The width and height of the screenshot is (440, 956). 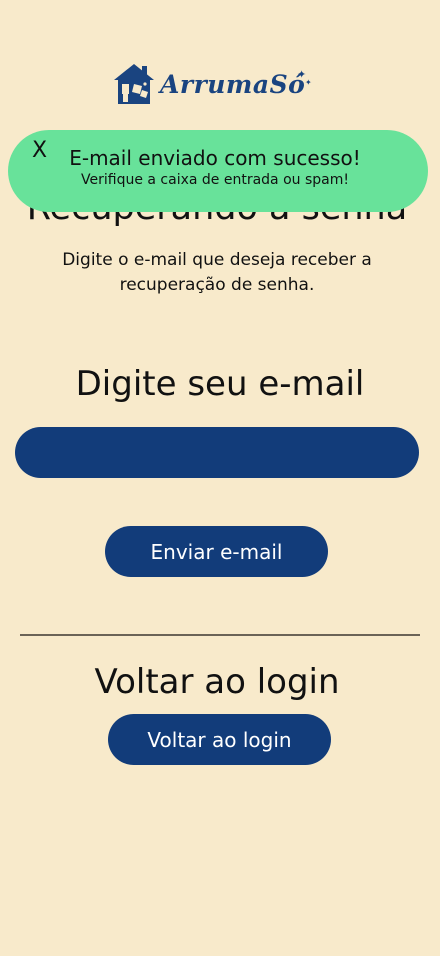 What do you see at coordinates (220, 384) in the screenshot?
I see `email-section-heading: Digite seu e-mail` at bounding box center [220, 384].